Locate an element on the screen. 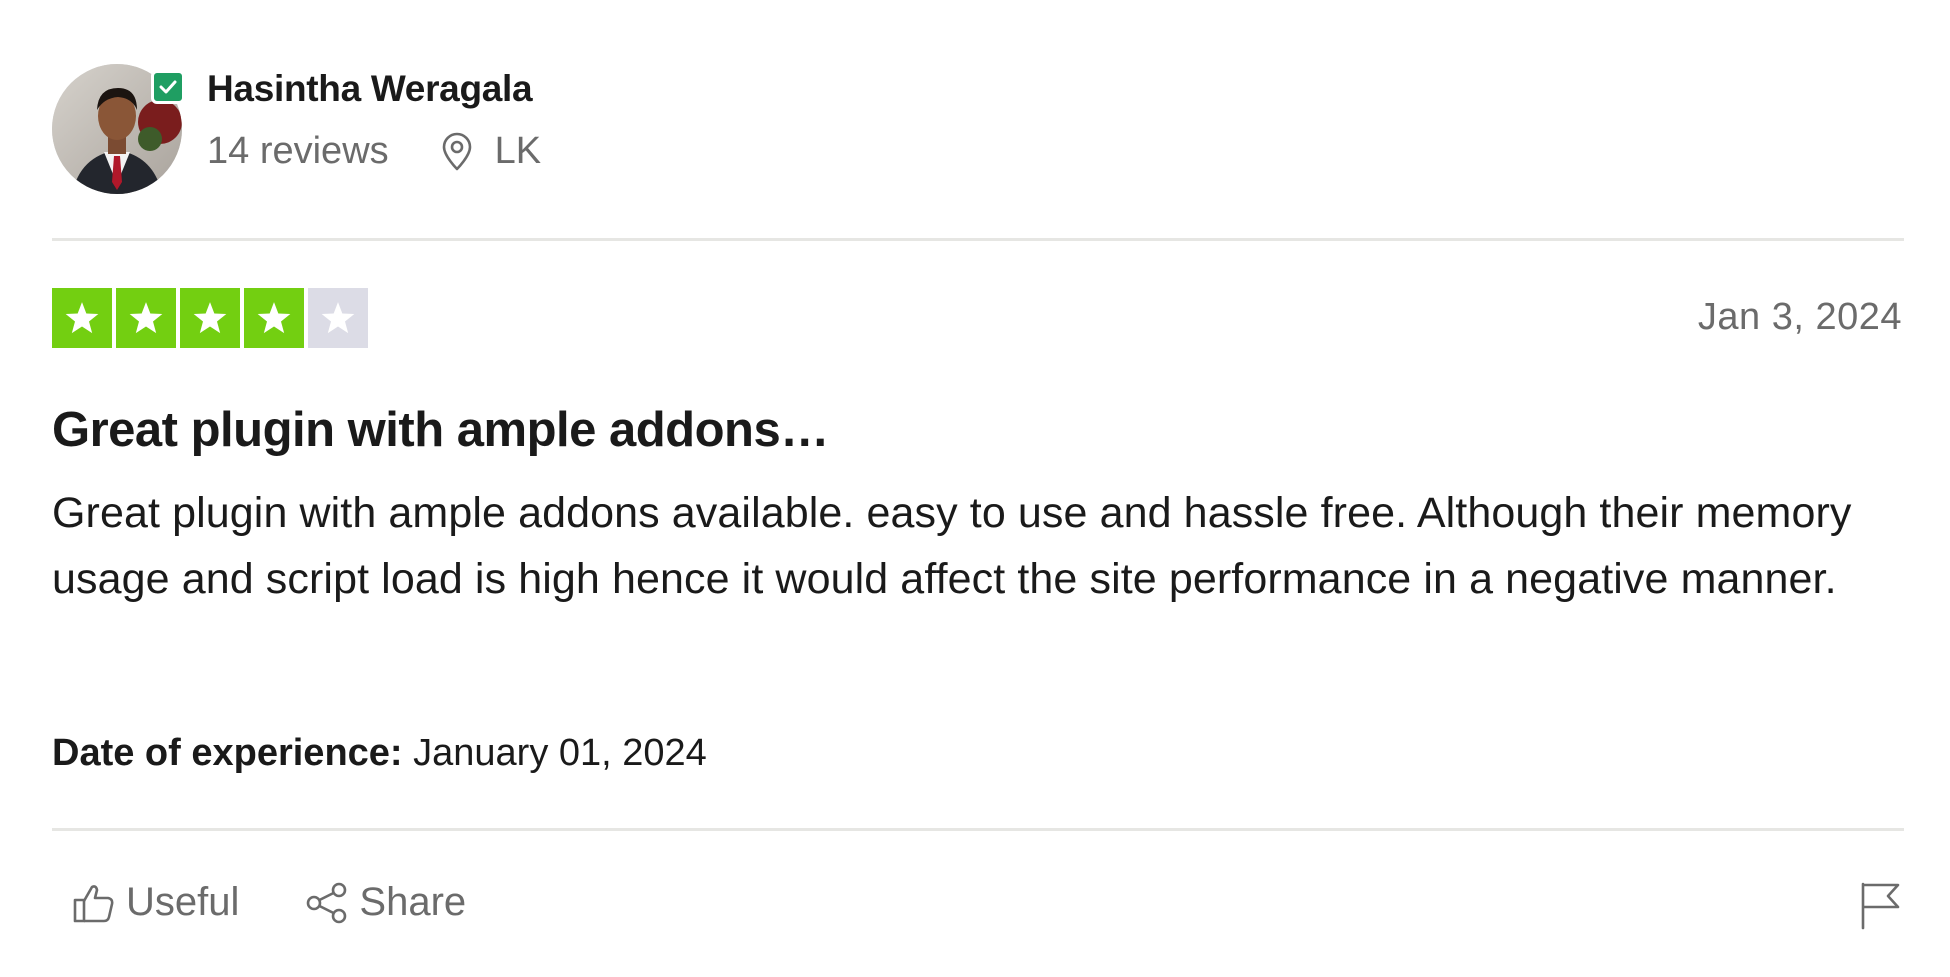  review-date: Jan 3, 2024 is located at coordinates (1799, 317).